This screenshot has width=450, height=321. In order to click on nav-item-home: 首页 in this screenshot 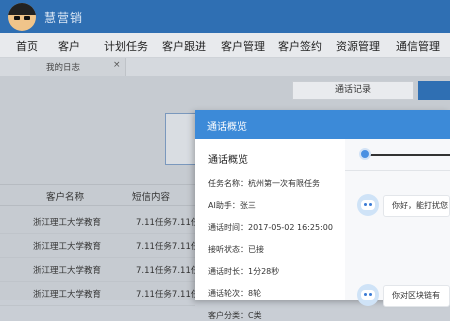, I will do `click(27, 46)`.